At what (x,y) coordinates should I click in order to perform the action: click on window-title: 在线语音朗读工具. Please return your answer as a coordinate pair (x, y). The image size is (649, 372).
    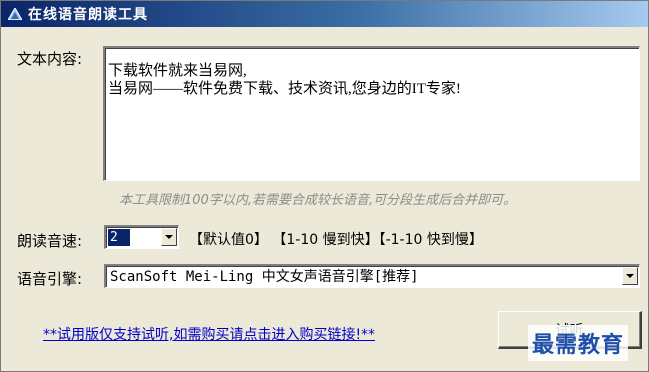
    Looking at the image, I should click on (88, 15).